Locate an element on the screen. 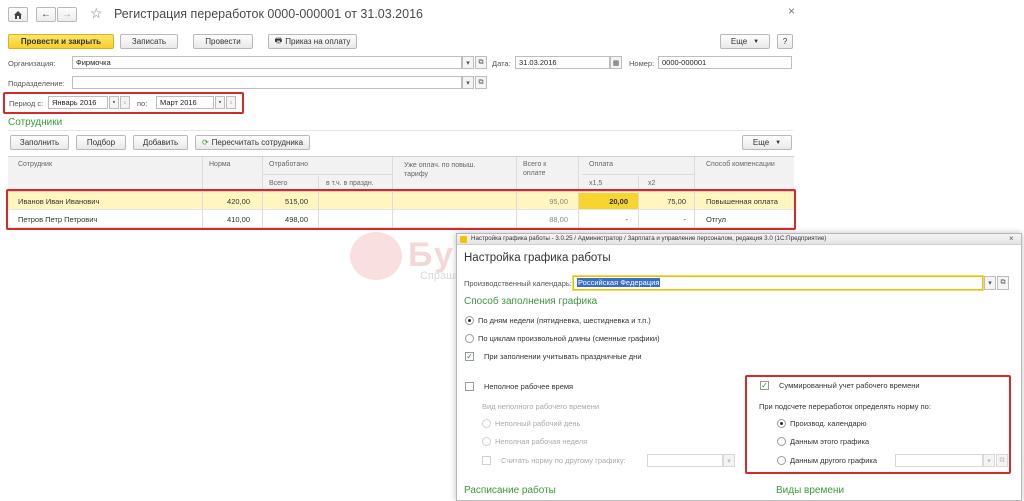 This screenshot has height=501, width=1024. part-time-label: Неполное рабочее время is located at coordinates (529, 386).